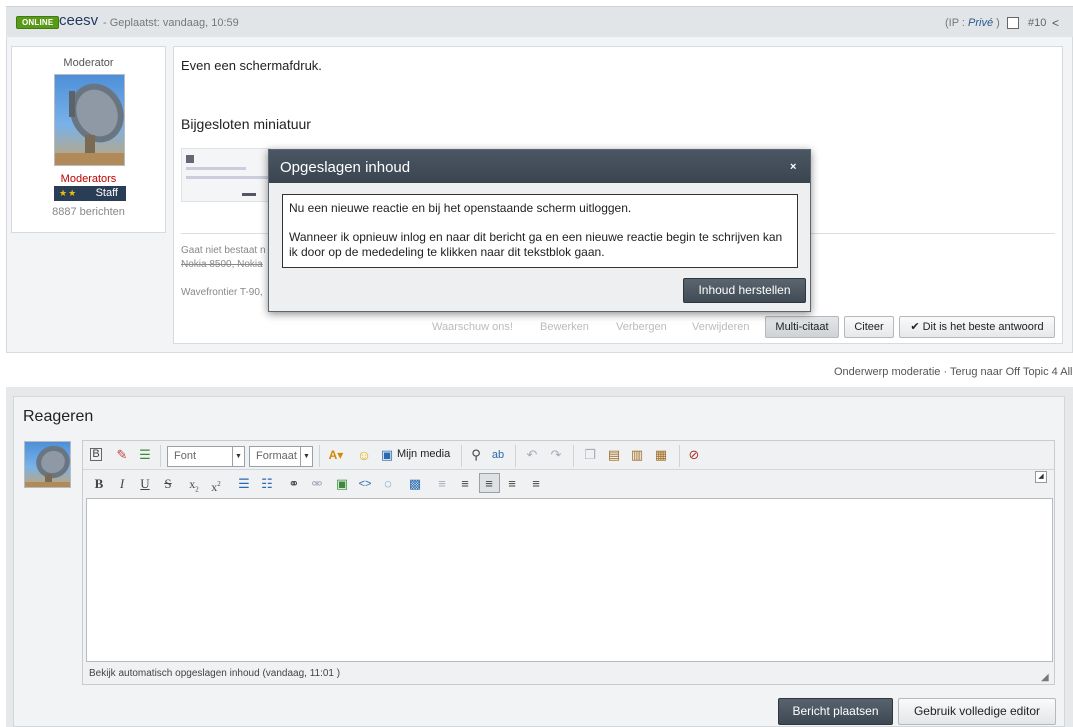 The image size is (1073, 727). Describe the element at coordinates (614, 455) in the screenshot. I see `paste-icon: ▤` at that location.